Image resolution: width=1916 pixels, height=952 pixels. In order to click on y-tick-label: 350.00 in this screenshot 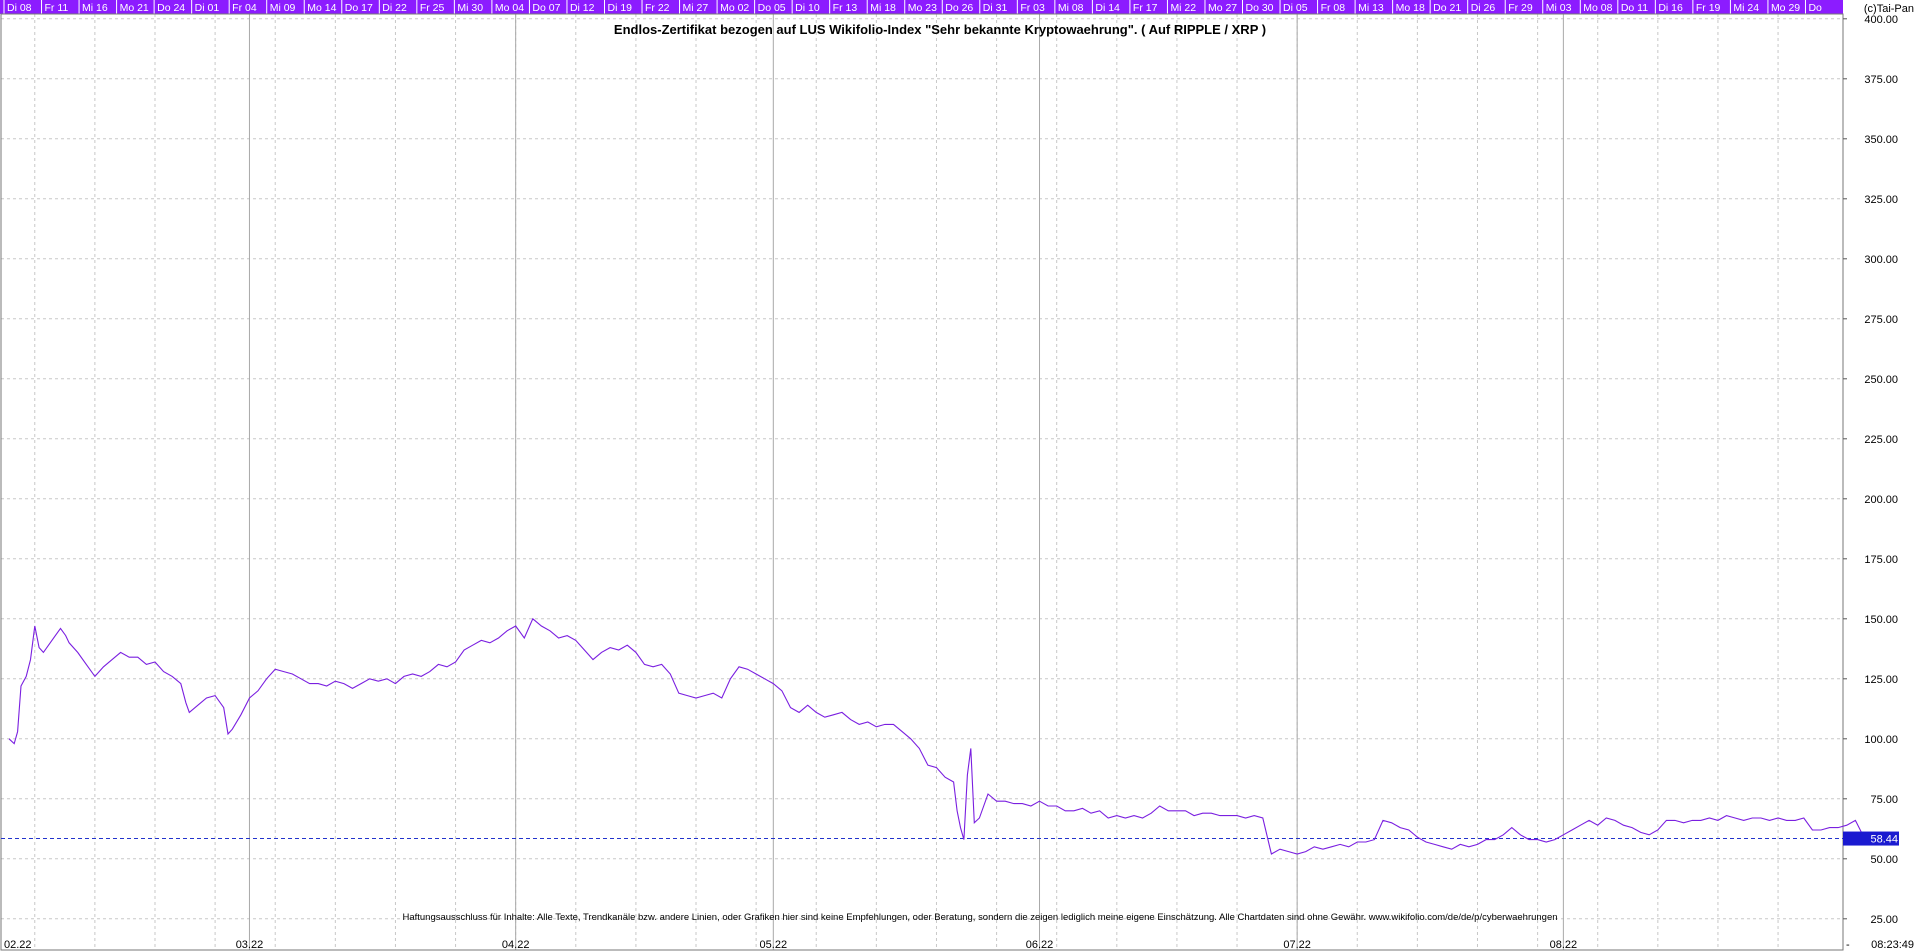, I will do `click(1881, 140)`.